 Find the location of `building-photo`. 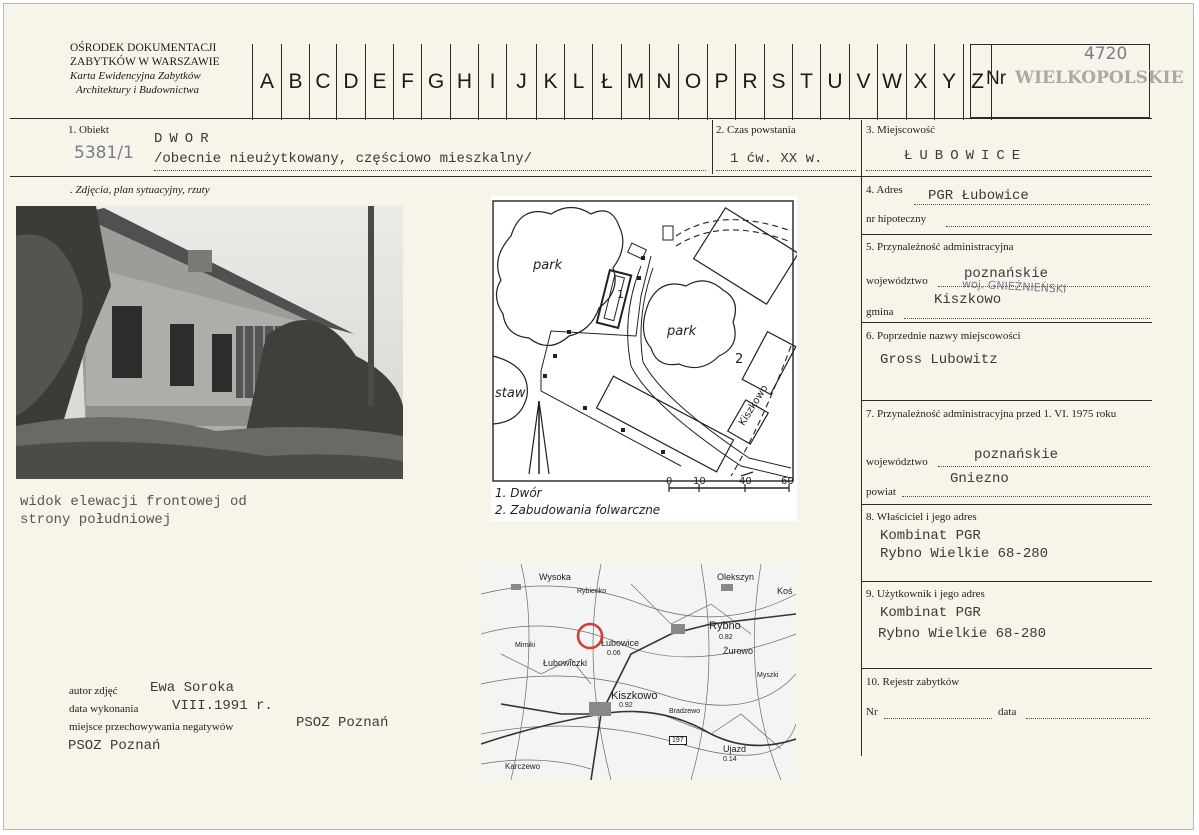

building-photo is located at coordinates (209, 342).